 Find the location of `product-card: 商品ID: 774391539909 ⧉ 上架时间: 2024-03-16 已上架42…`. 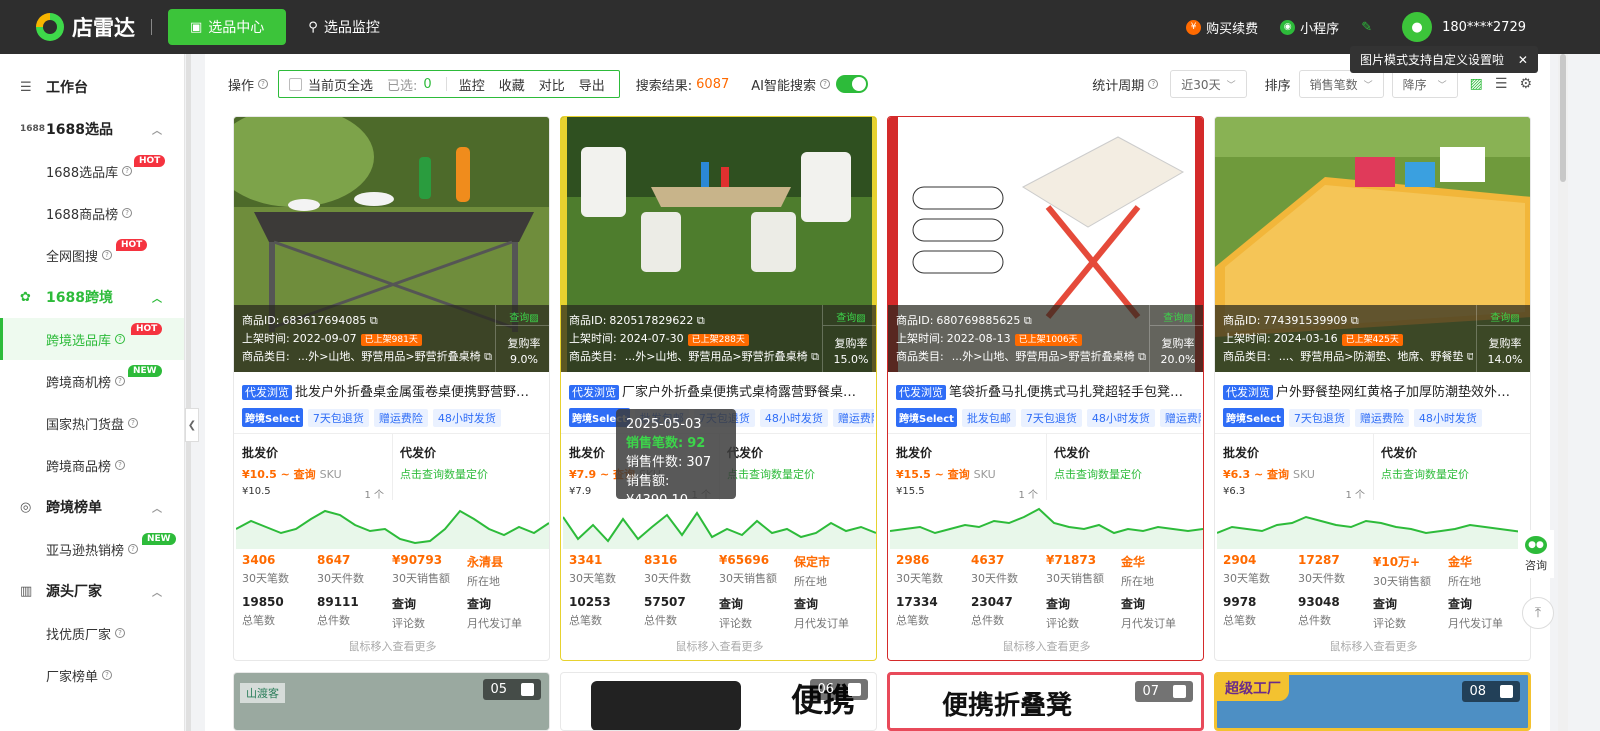

product-card: 商品ID: 774391539909 ⧉ 上架时间: 2024-03-16 已上架42… is located at coordinates (1372, 388).